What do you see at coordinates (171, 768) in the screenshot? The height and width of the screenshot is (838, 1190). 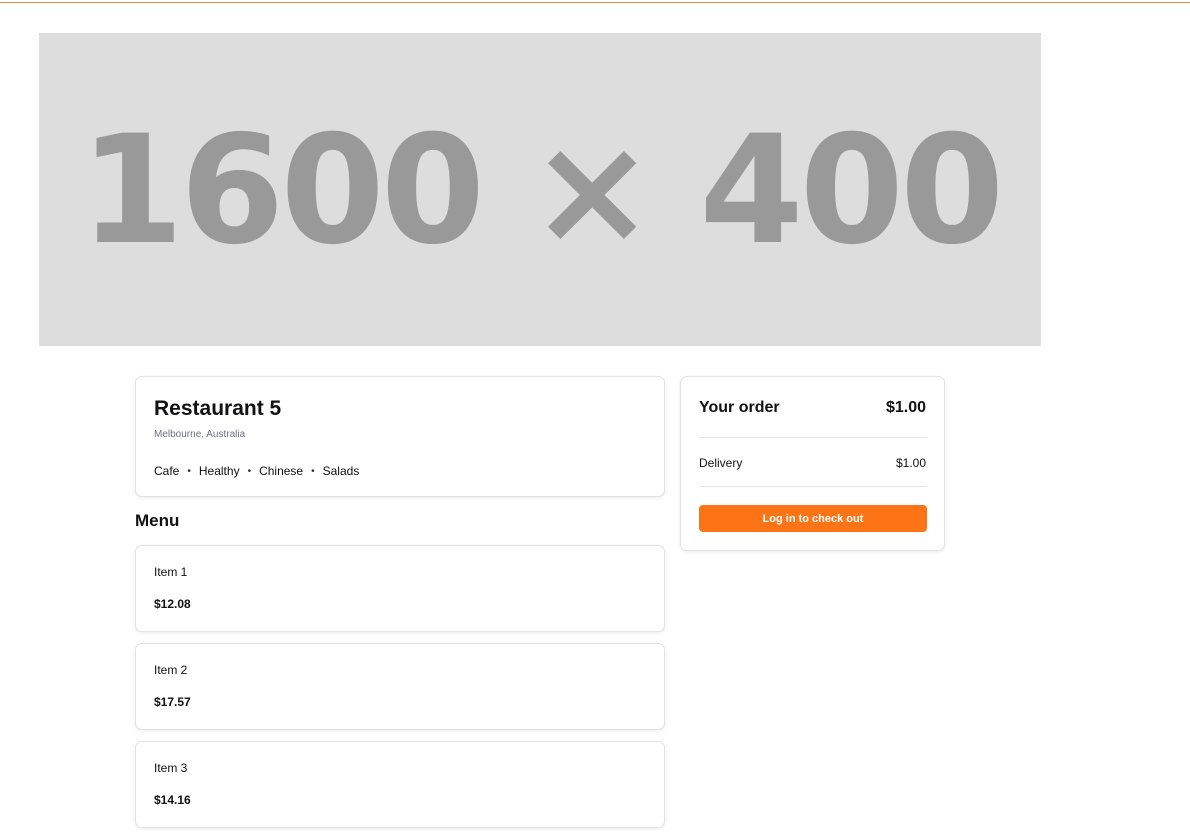 I see `menu-item-name: Item 3` at bounding box center [171, 768].